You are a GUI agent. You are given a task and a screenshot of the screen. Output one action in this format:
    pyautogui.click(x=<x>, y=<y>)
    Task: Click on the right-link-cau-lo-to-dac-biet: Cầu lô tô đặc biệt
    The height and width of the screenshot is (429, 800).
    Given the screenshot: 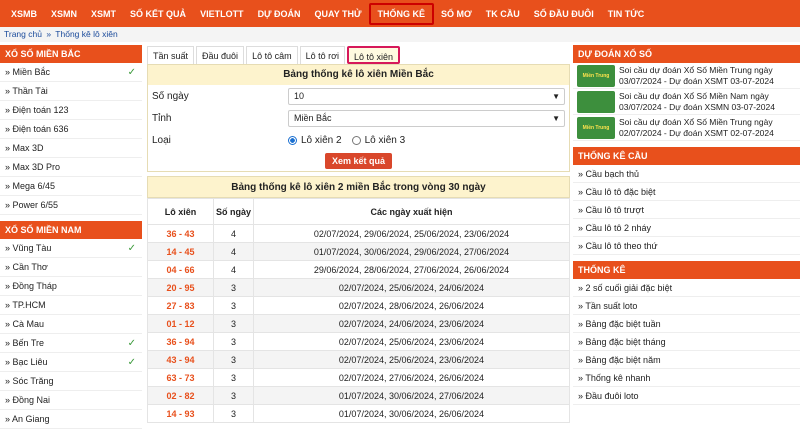 What is the action you would take?
    pyautogui.click(x=686, y=192)
    